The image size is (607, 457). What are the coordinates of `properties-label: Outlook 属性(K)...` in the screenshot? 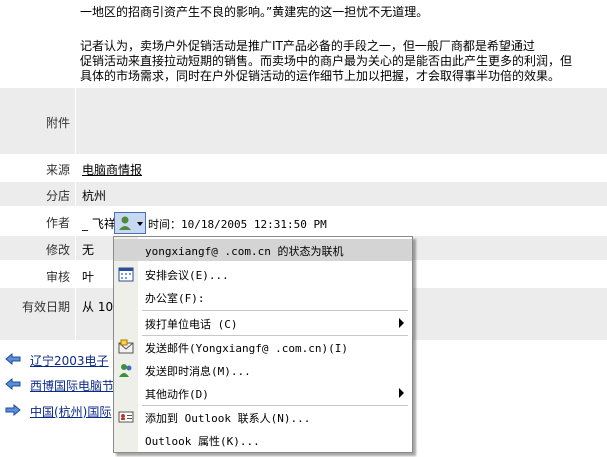 It's located at (202, 441).